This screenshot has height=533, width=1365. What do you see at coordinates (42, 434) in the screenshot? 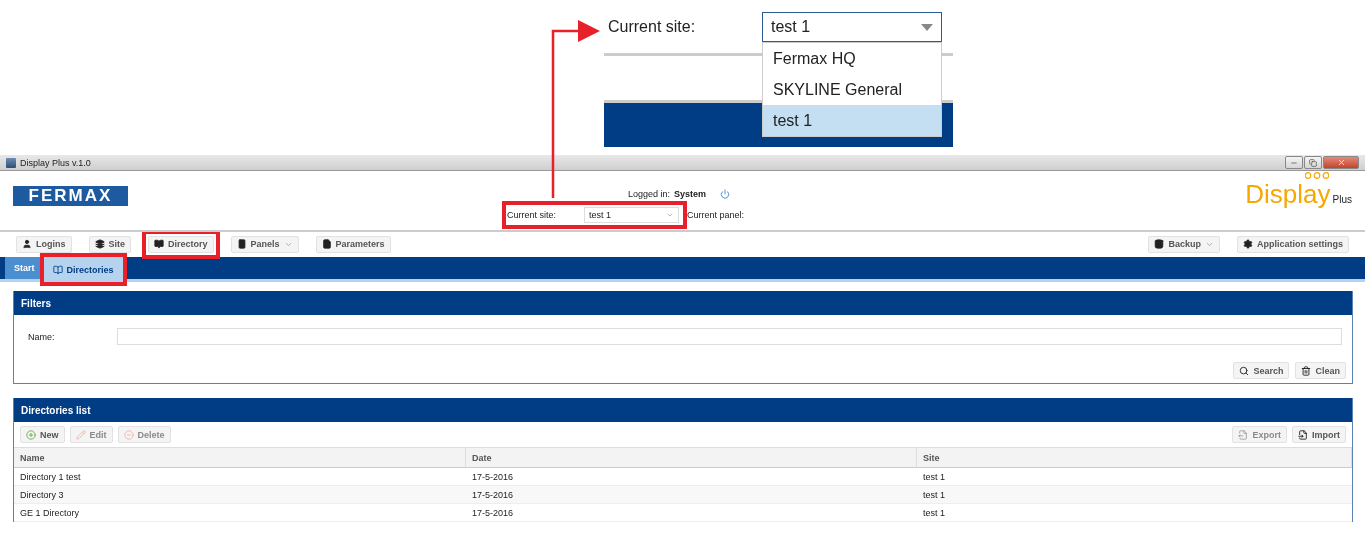
I see `action-button: New` at bounding box center [42, 434].